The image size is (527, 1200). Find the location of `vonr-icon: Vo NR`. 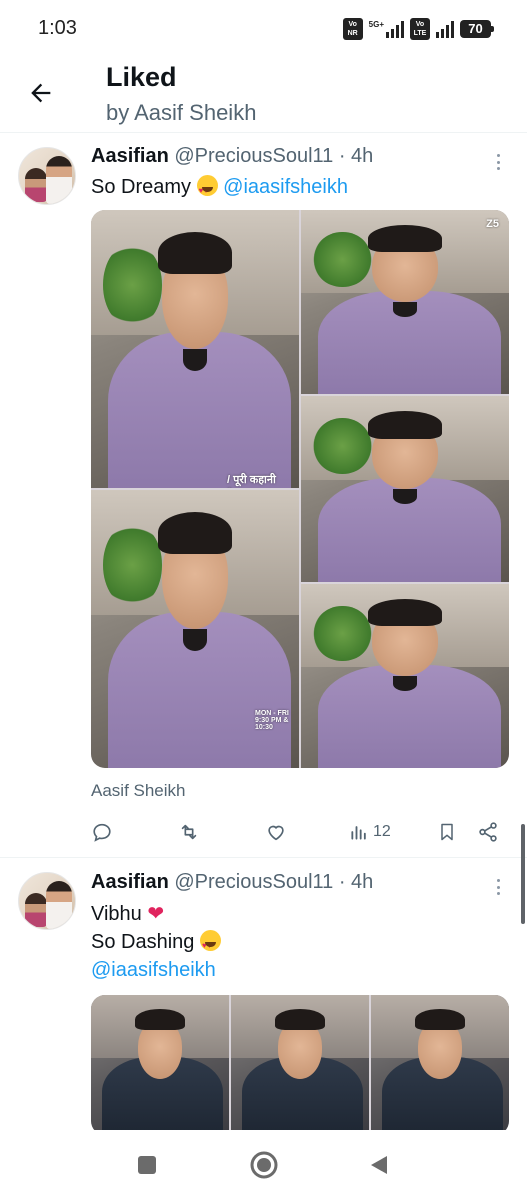

vonr-icon: Vo NR is located at coordinates (352, 29).